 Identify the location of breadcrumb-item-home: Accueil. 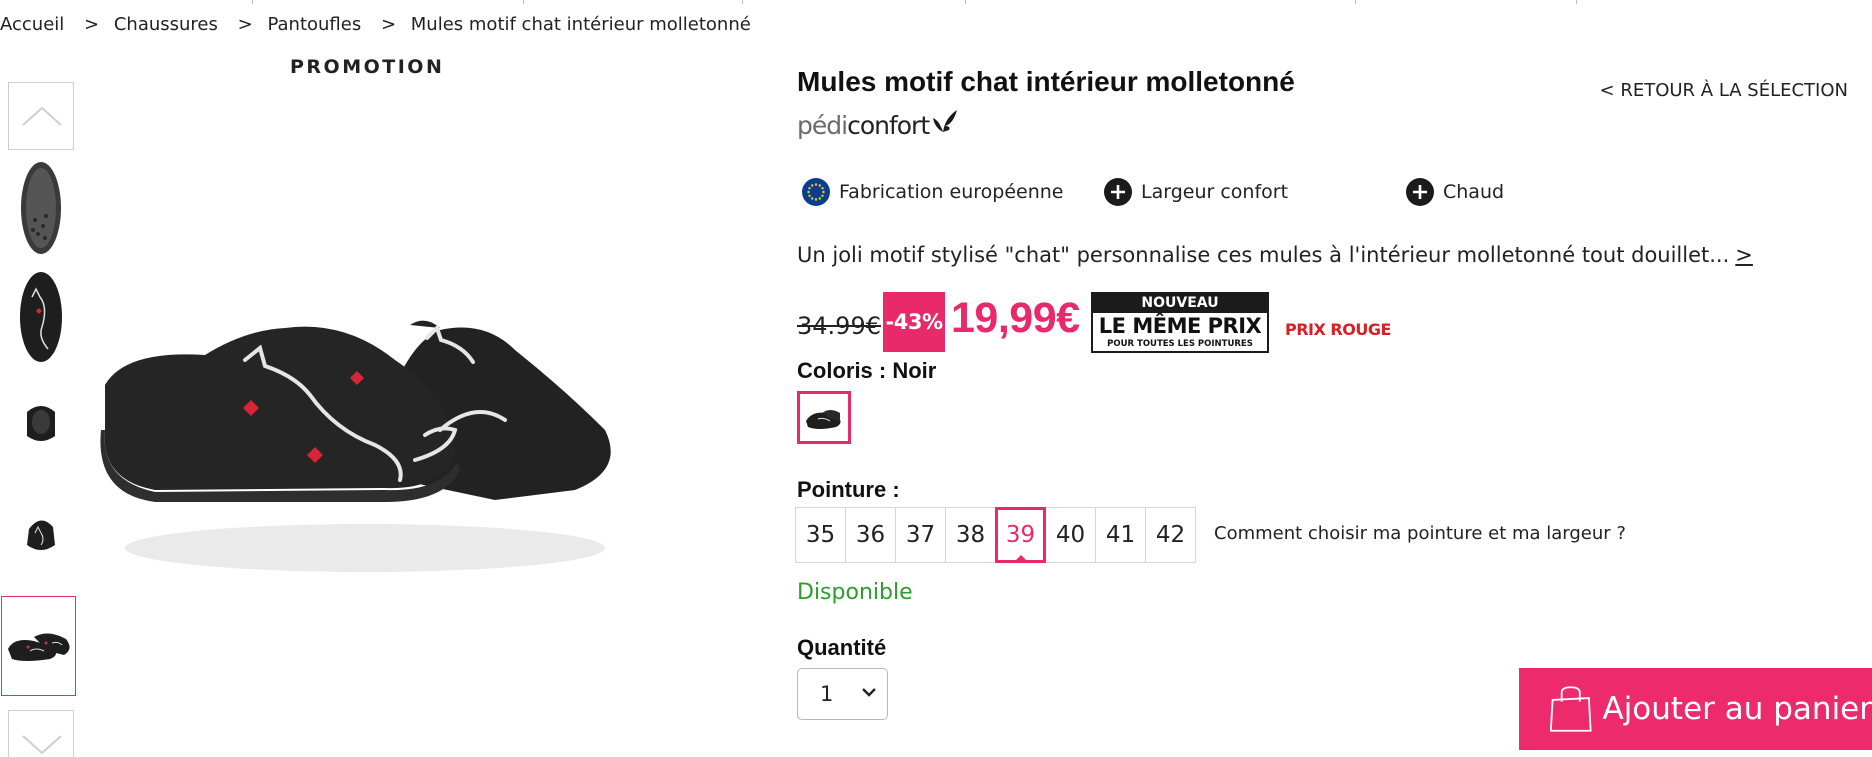
(32, 24).